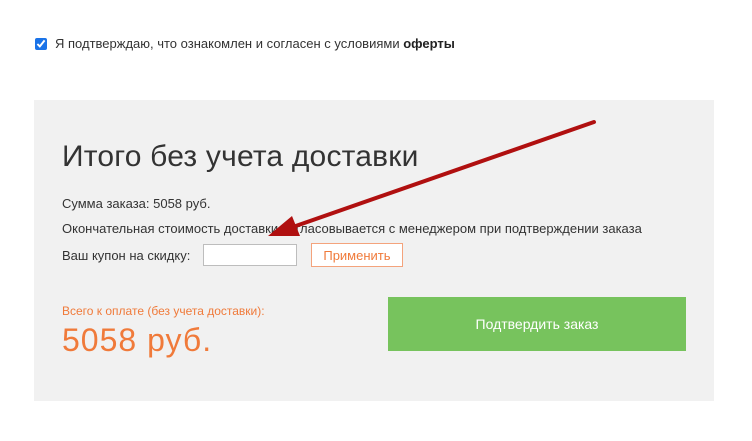  Describe the element at coordinates (250, 255) in the screenshot. I see `coupon-input` at that location.